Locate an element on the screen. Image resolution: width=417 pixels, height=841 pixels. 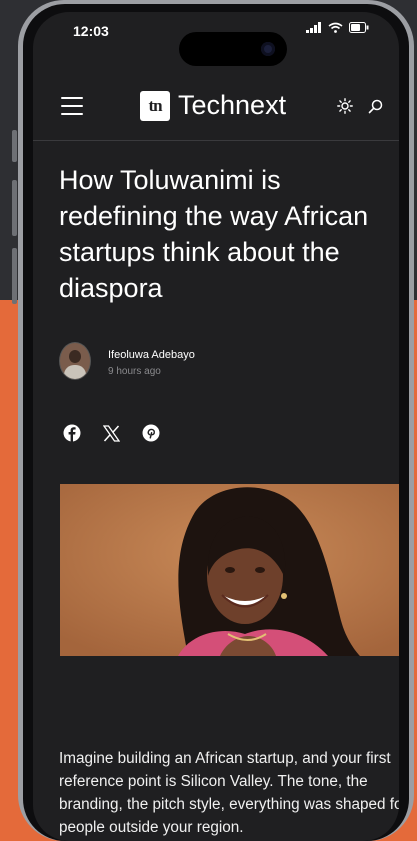
signal-icon is located at coordinates (313, 27).